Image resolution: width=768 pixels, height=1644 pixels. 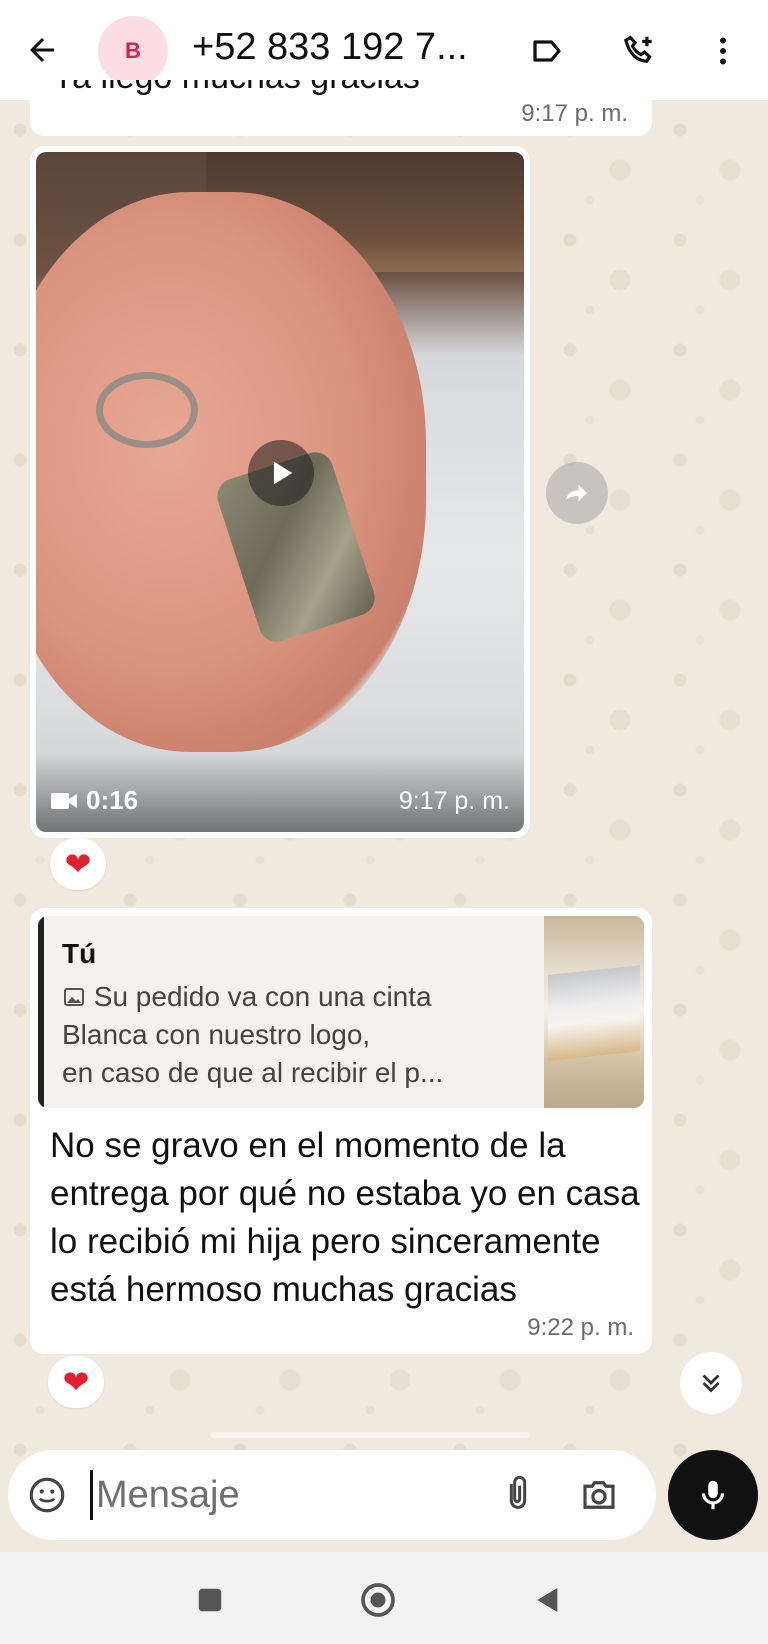 I want to click on attach-button, so click(x=518, y=1496).